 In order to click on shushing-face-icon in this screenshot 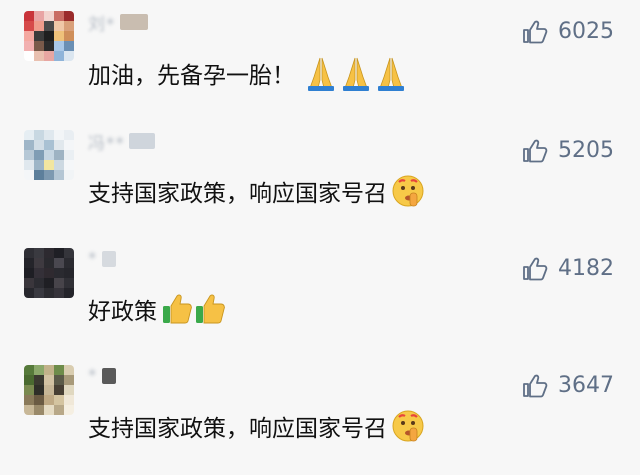, I will do `click(408, 191)`.